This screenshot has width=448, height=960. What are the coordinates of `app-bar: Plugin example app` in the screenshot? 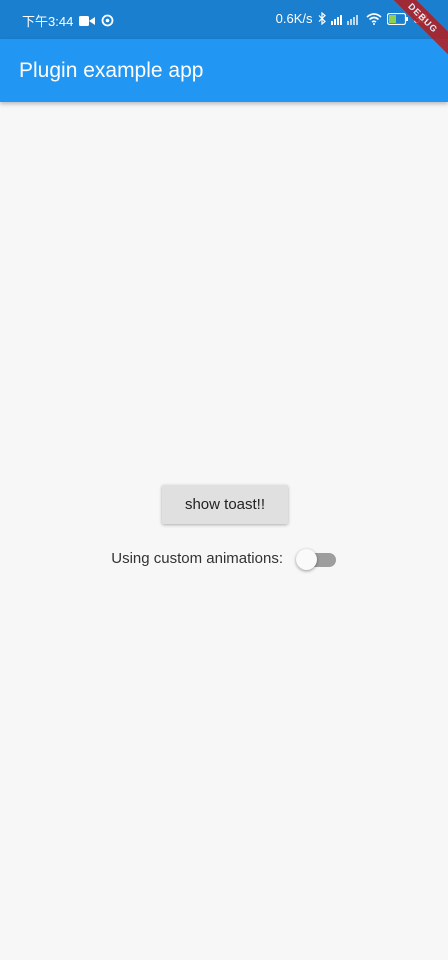 It's located at (224, 70).